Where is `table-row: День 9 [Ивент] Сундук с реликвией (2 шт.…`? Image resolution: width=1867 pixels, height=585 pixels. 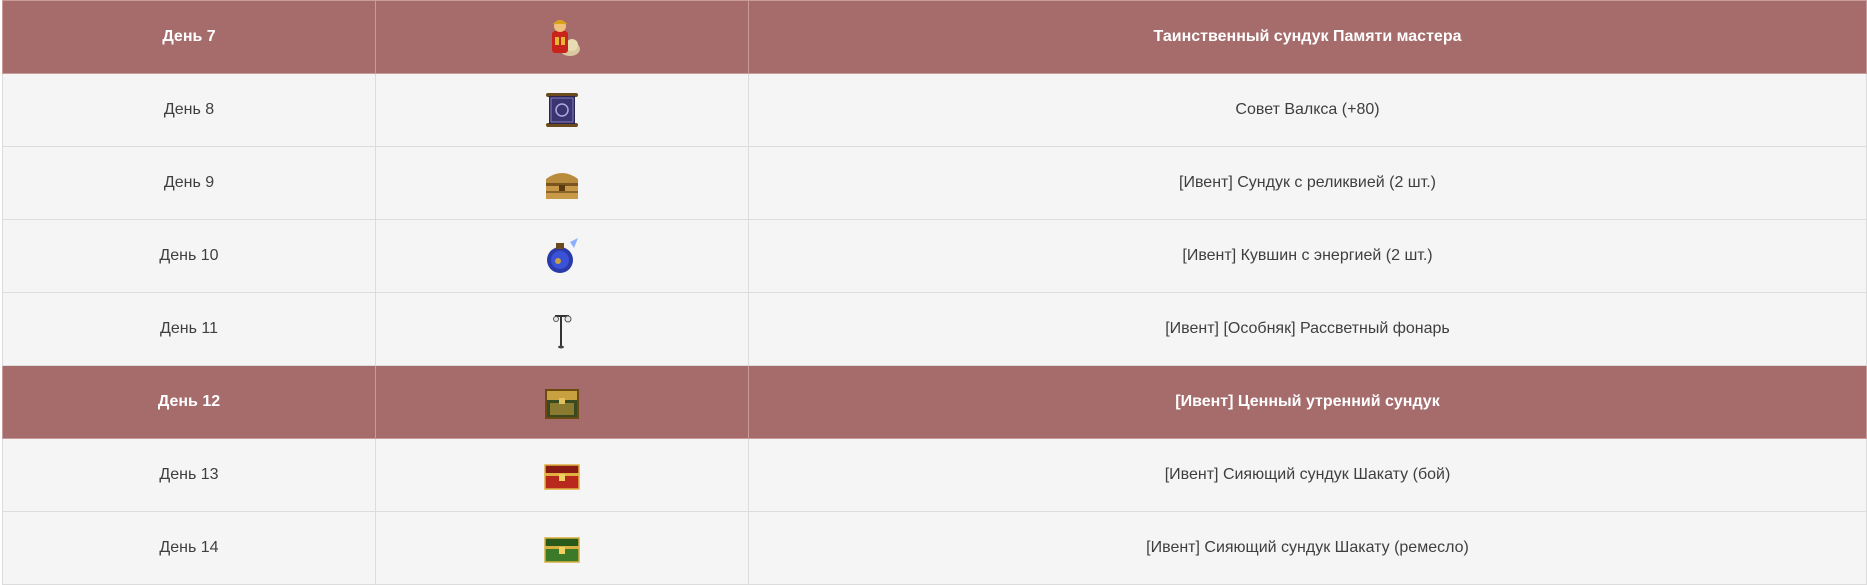
table-row: День 9 [Ивент] Сундук с реликвией (2 шт.… is located at coordinates (934, 183).